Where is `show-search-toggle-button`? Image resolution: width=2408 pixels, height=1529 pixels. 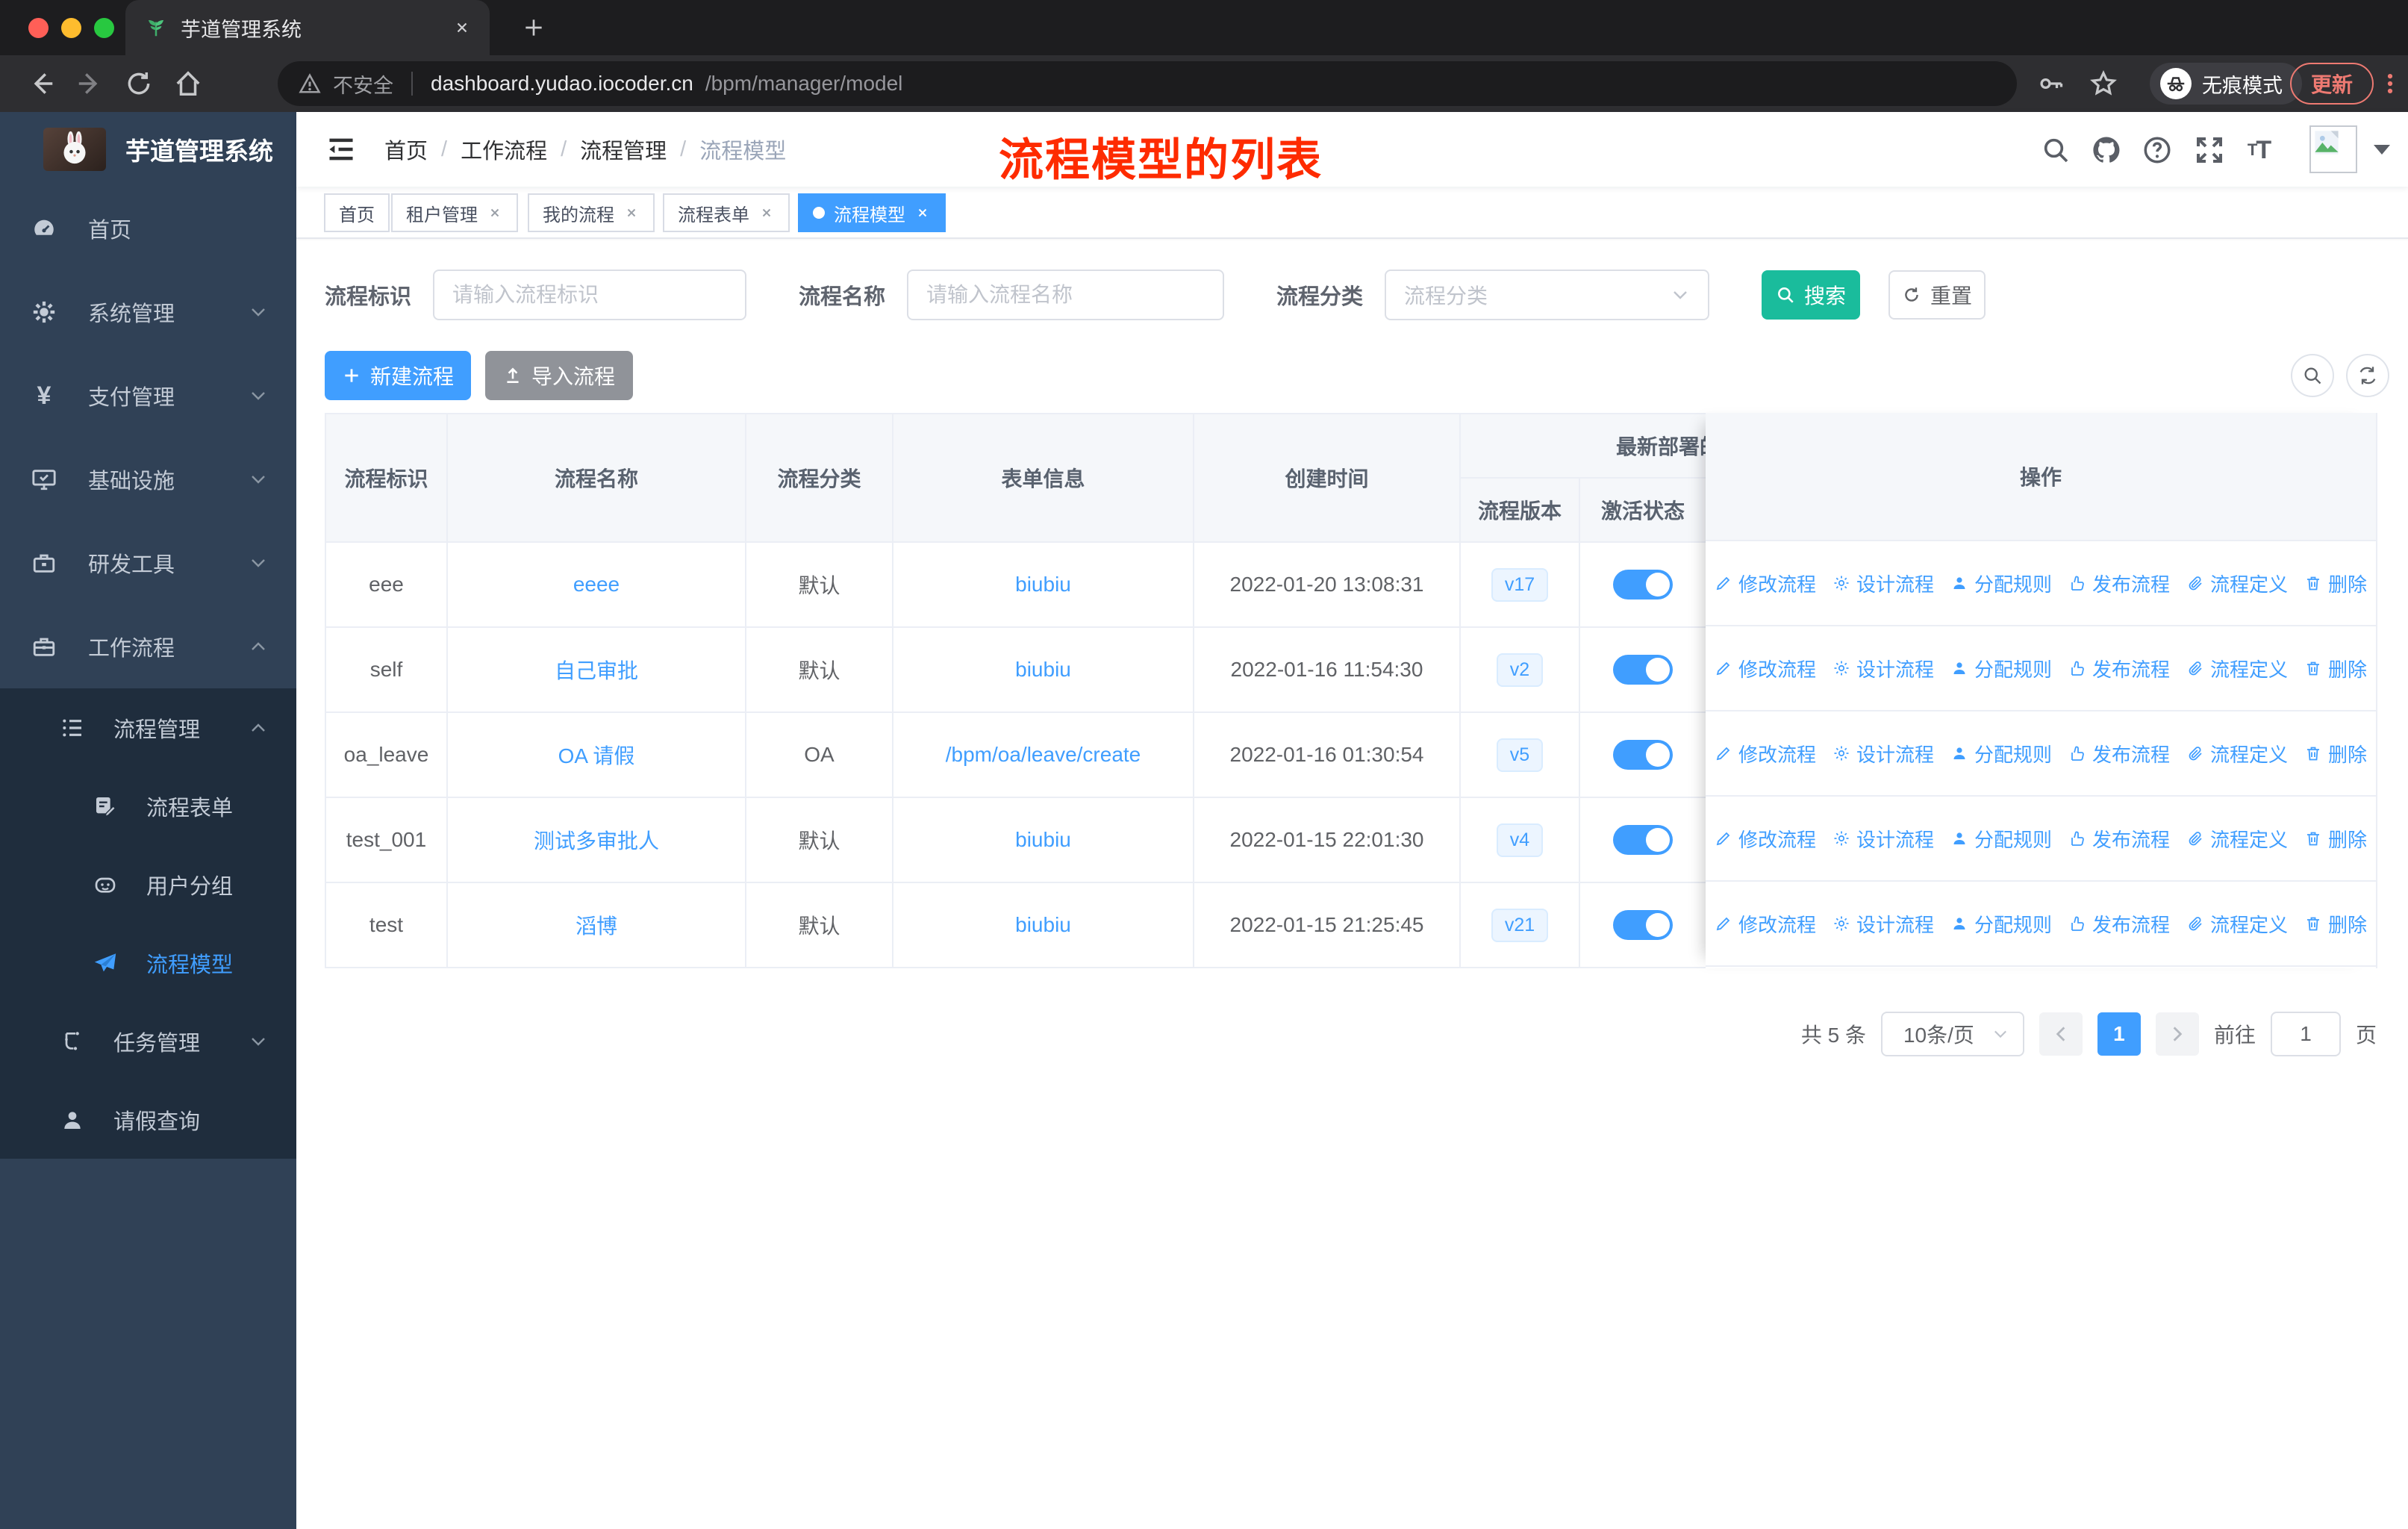
show-search-toggle-button is located at coordinates (2312, 375).